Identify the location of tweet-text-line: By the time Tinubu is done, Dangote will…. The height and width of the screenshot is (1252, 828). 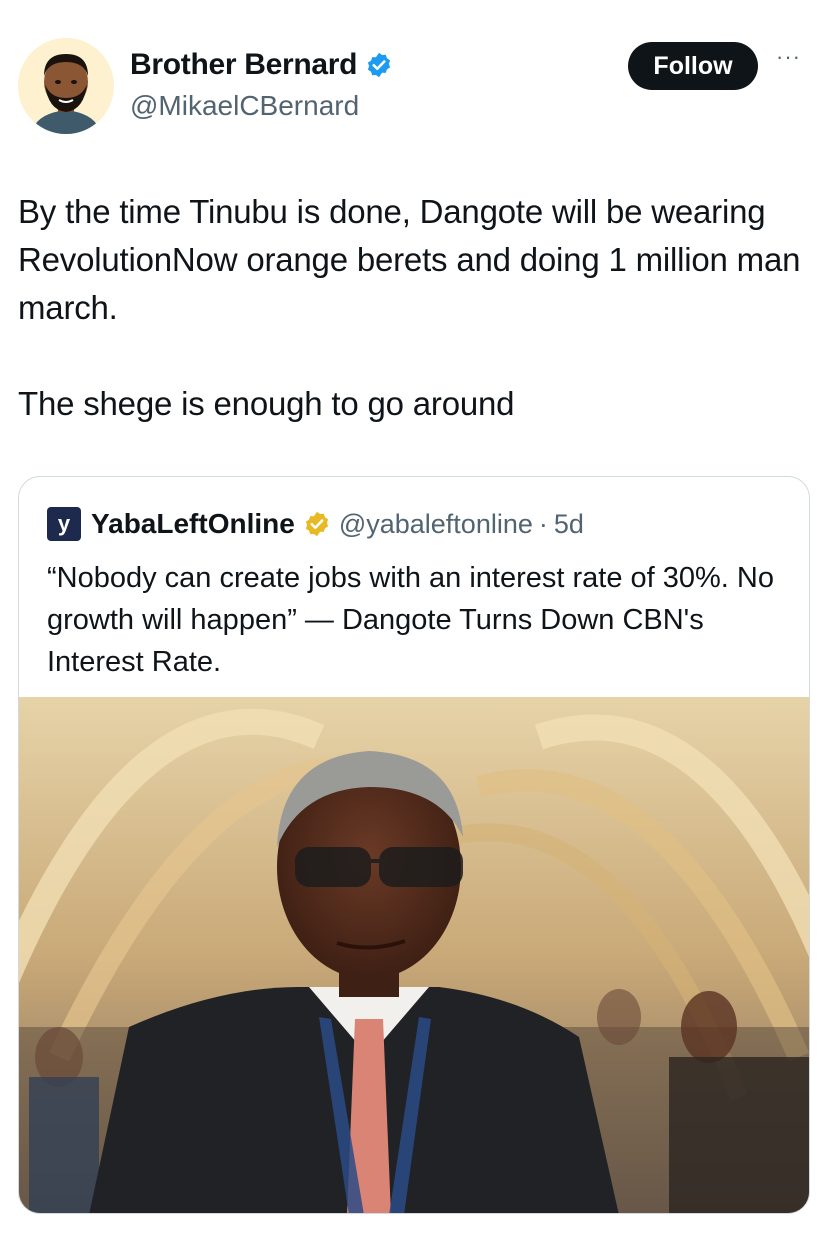
(409, 259).